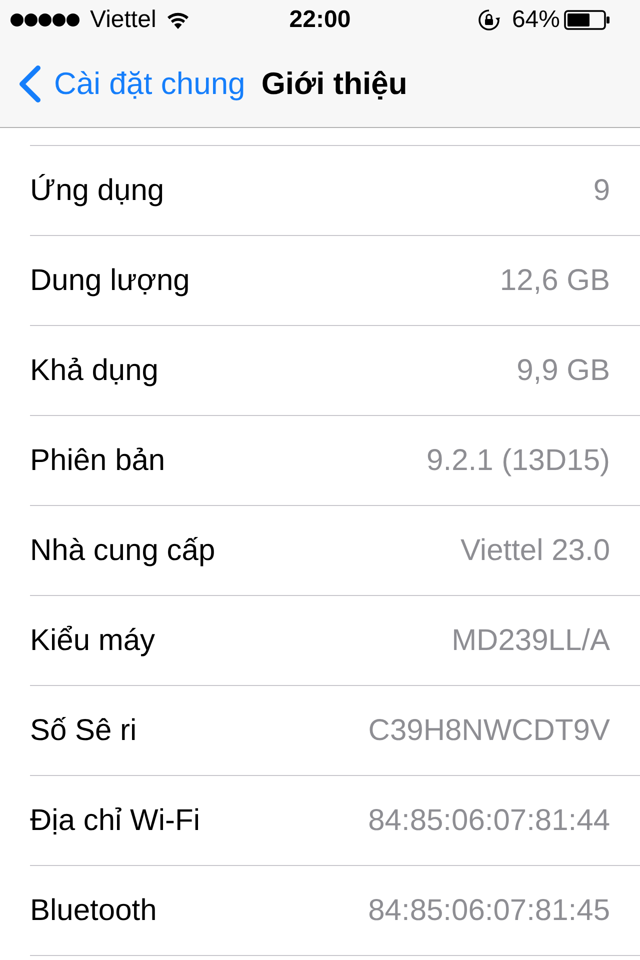  I want to click on row-label: Bluetooth, so click(93, 911).